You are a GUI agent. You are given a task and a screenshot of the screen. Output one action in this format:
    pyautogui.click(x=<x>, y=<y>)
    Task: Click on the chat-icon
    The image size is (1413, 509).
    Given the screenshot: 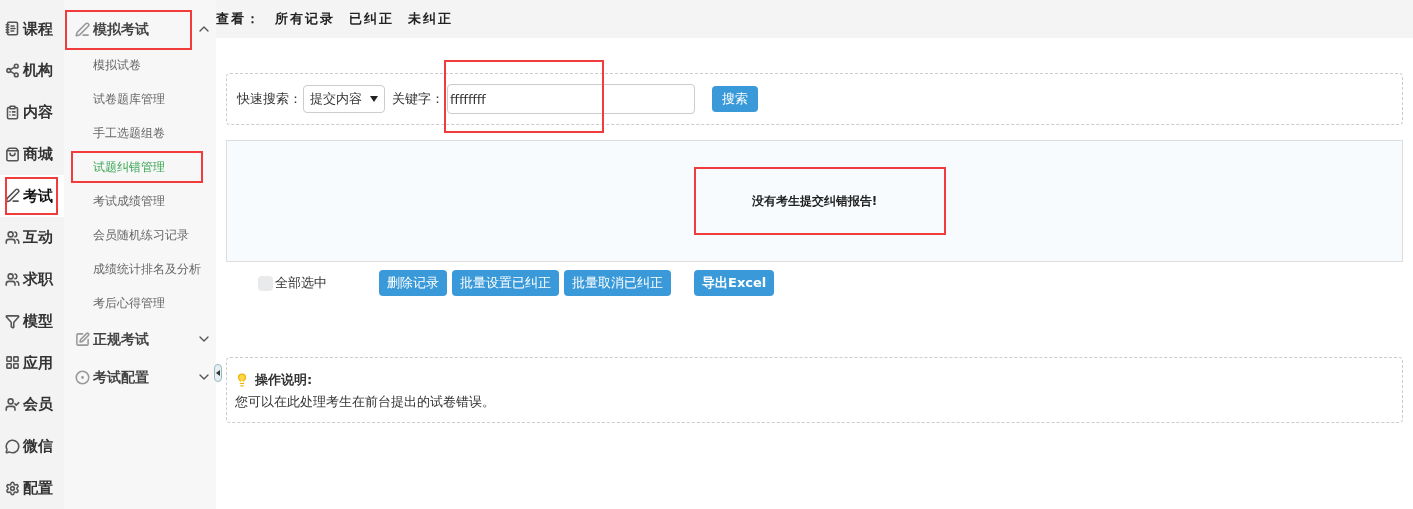 What is the action you would take?
    pyautogui.click(x=12, y=446)
    